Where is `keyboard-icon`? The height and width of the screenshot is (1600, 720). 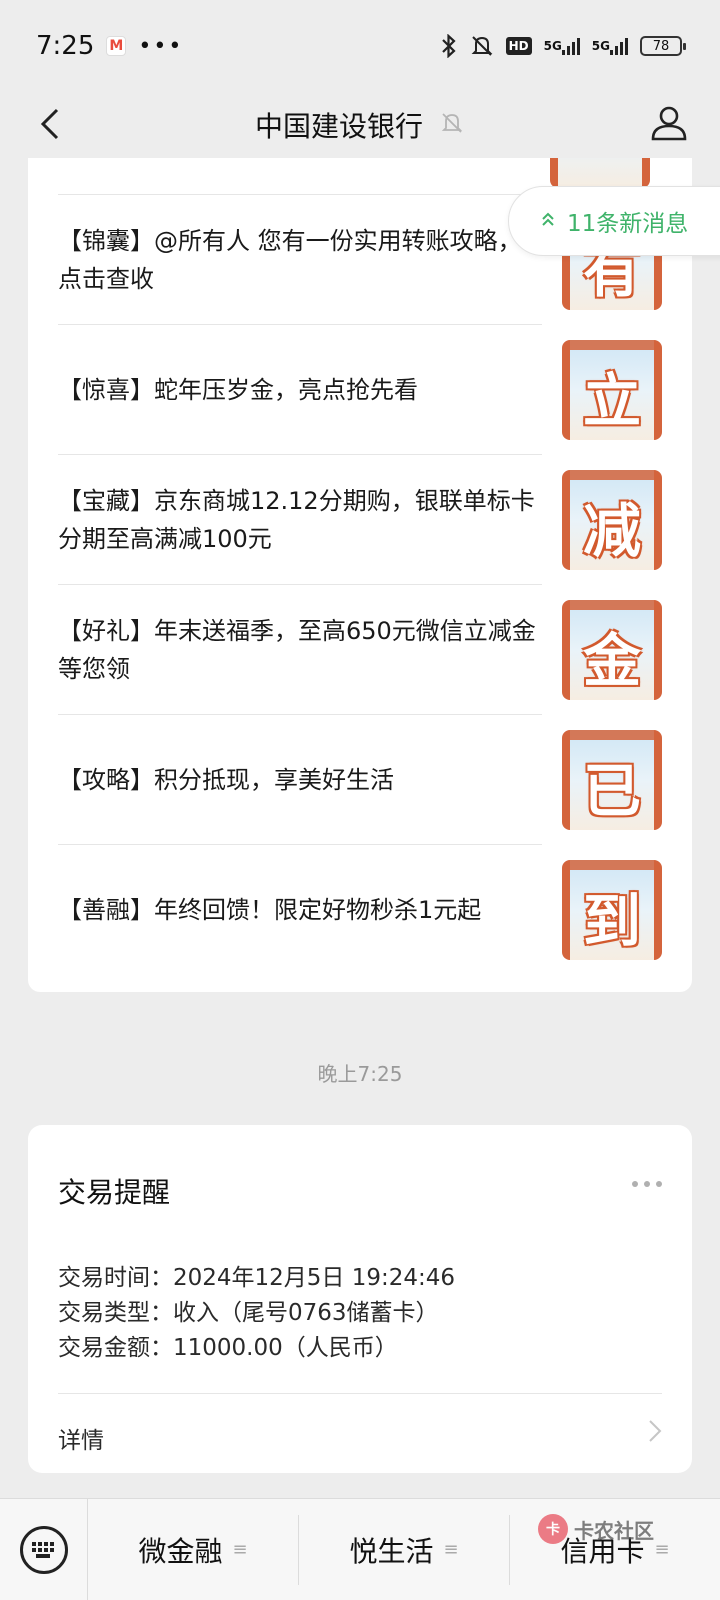 keyboard-icon is located at coordinates (43, 1549).